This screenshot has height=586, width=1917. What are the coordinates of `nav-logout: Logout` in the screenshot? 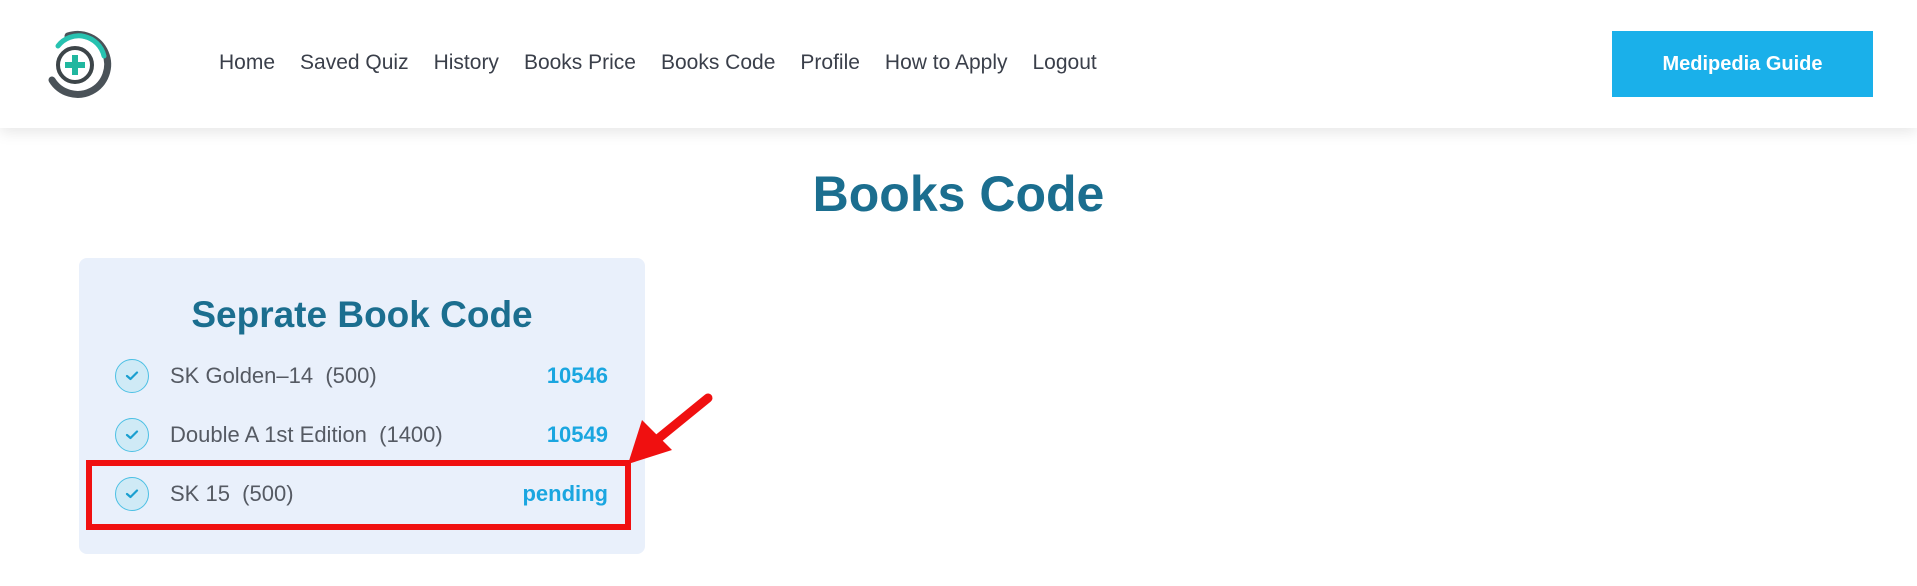 It's located at (1065, 63).